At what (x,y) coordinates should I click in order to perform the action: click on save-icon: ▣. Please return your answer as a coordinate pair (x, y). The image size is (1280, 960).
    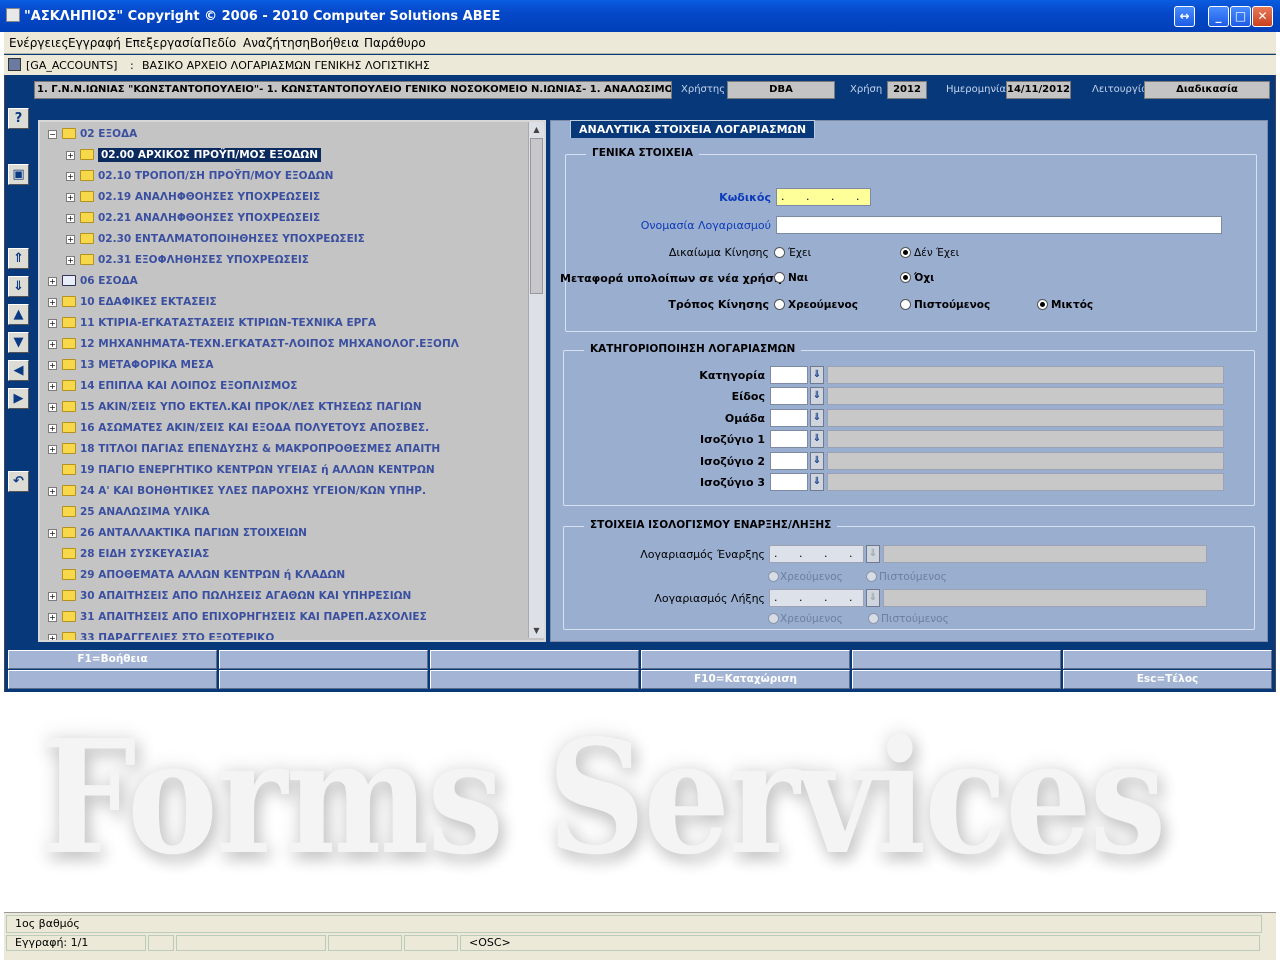
    Looking at the image, I should click on (18, 174).